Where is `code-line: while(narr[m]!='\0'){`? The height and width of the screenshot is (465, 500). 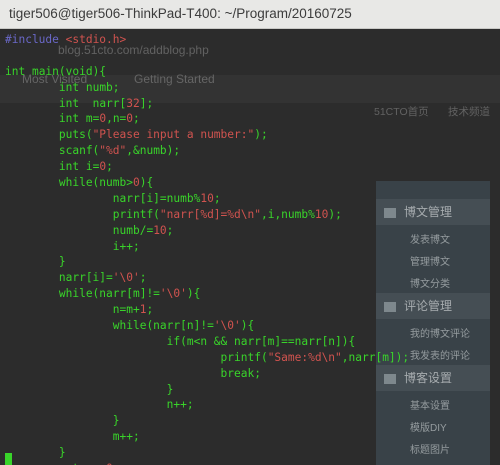
code-line: while(narr[m]!='\0'){ is located at coordinates (207, 294).